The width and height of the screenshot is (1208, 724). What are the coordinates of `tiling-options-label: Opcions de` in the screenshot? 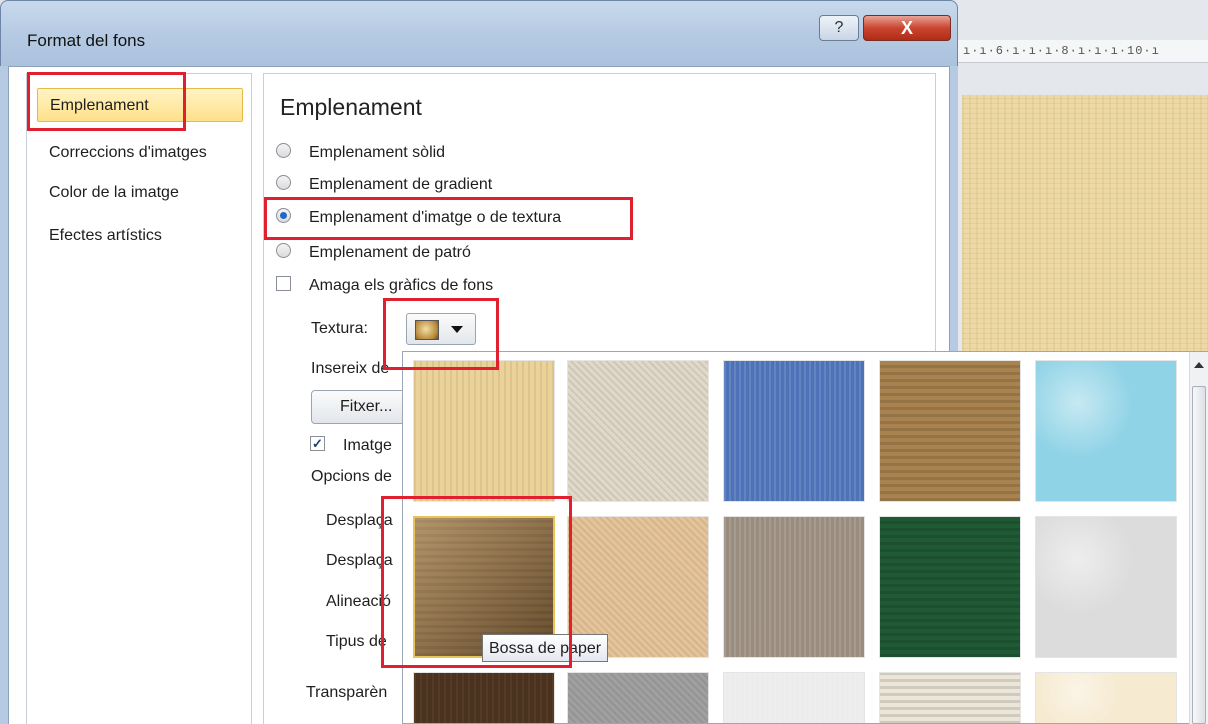 It's located at (351, 476).